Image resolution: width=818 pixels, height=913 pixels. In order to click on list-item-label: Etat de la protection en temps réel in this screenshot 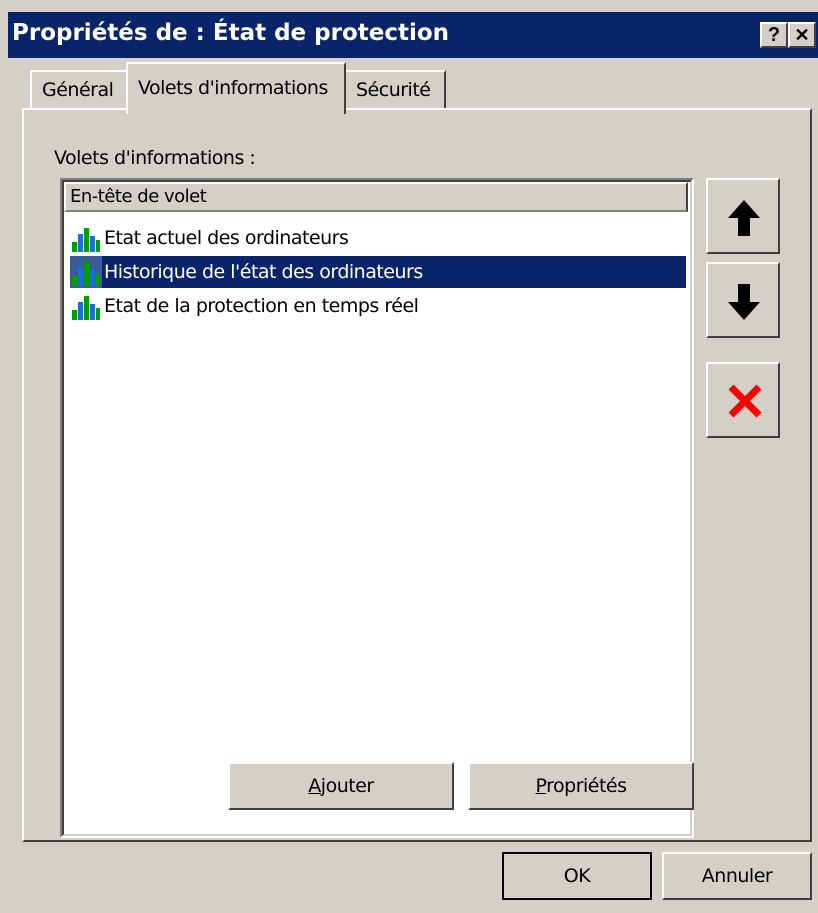, I will do `click(261, 306)`.